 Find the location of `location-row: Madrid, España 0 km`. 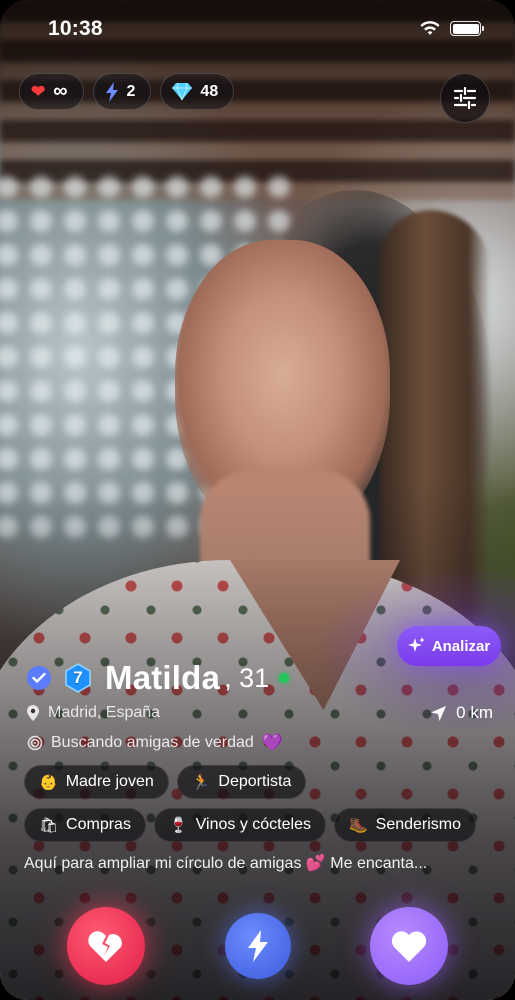

location-row: Madrid, España 0 km is located at coordinates (260, 713).